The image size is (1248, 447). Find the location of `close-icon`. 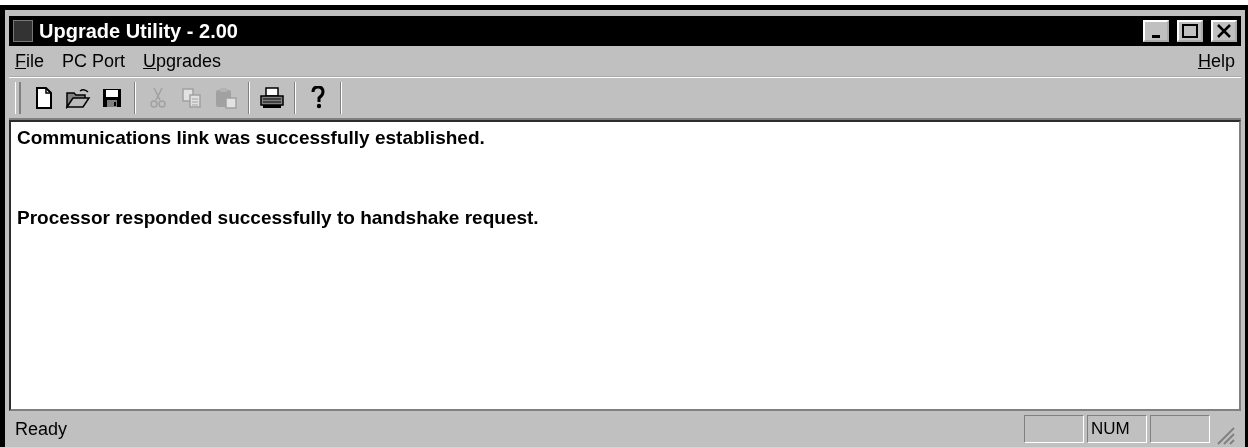

close-icon is located at coordinates (1224, 31).